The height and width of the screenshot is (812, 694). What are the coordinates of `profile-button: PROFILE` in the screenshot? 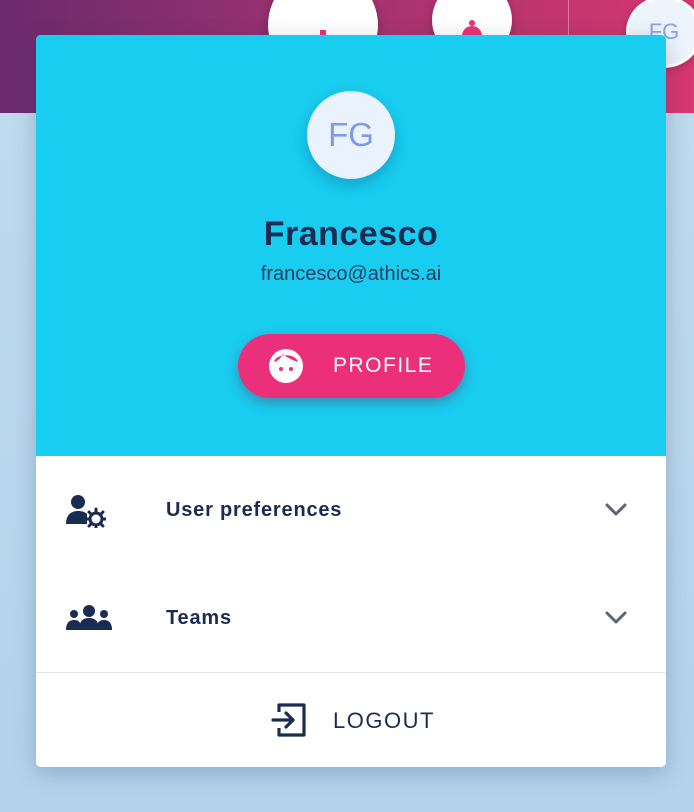 It's located at (351, 366).